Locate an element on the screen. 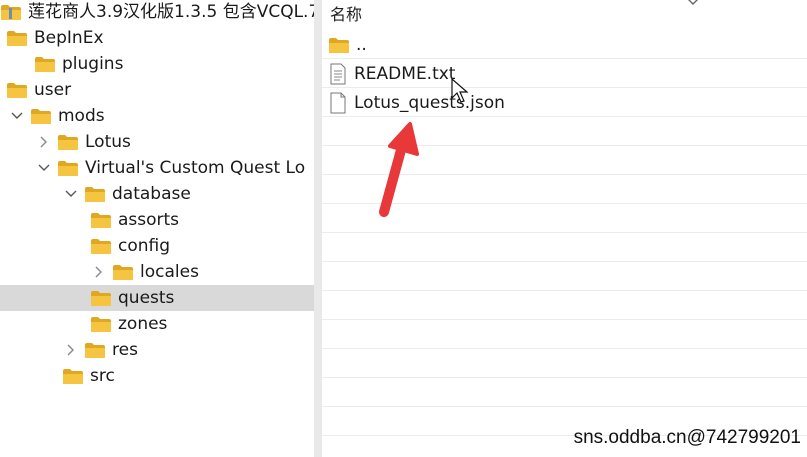  sort-chevron-icon is located at coordinates (693, 4).